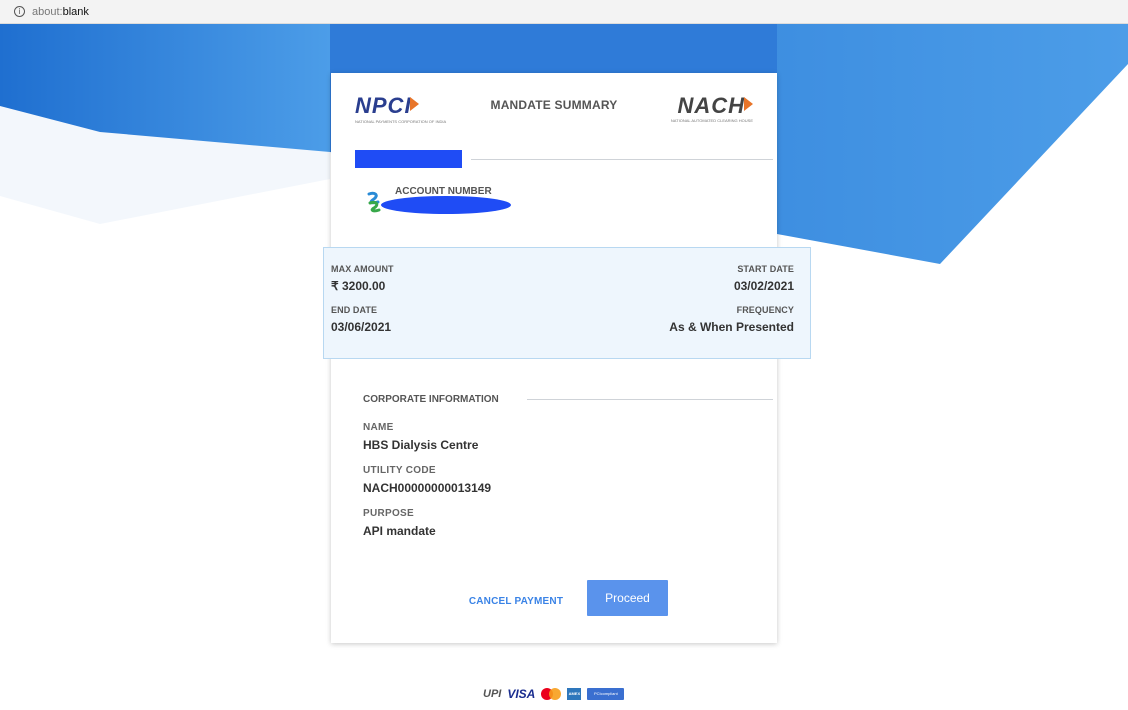  Describe the element at coordinates (362, 269) in the screenshot. I see `max-amount-label: MAX AMOUNT` at that location.